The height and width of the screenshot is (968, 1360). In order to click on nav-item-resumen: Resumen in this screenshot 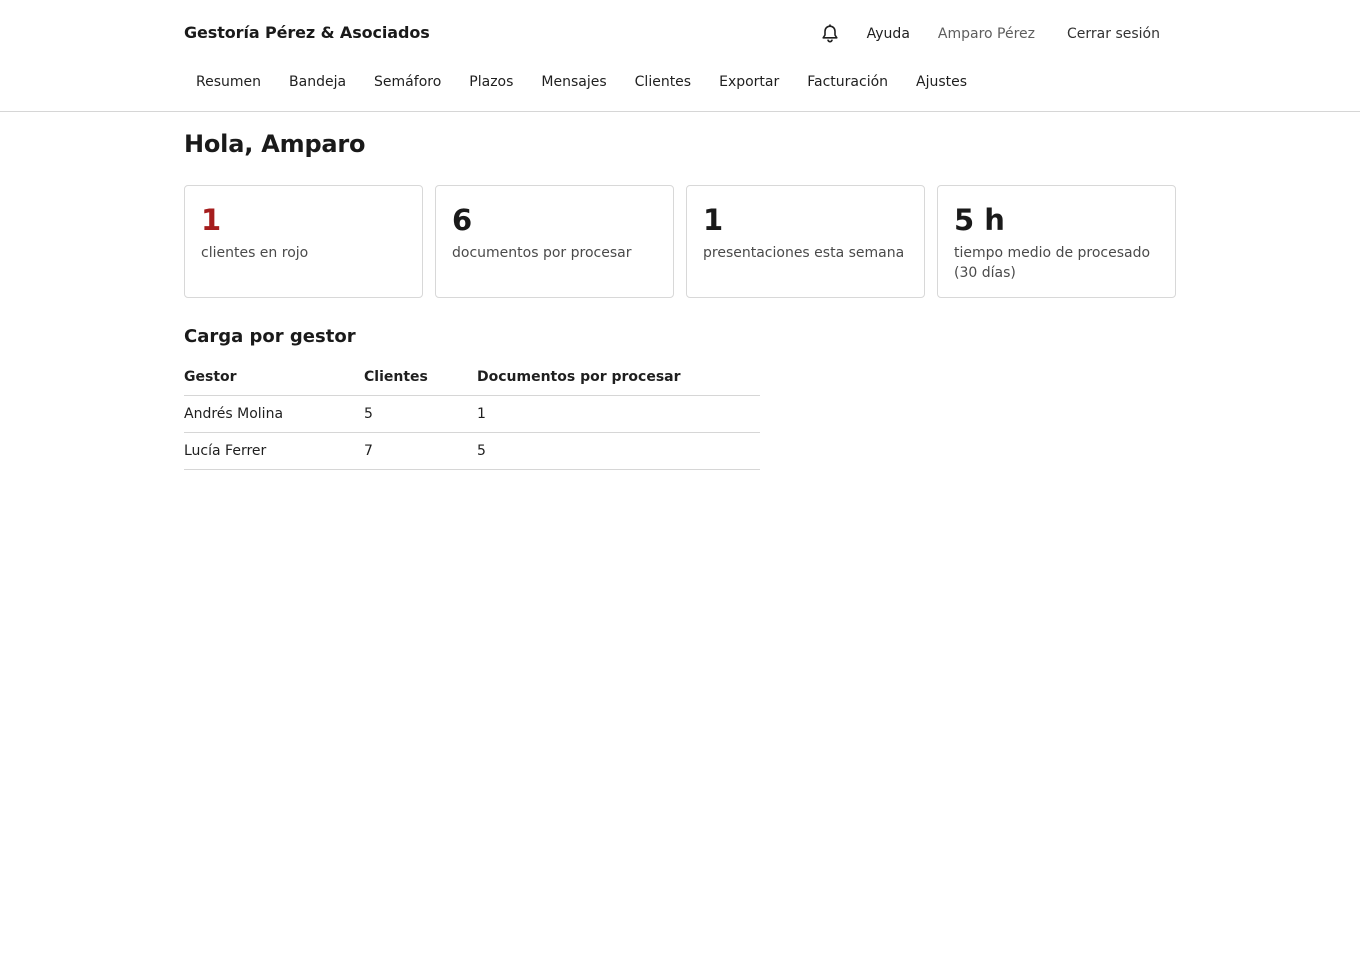, I will do `click(228, 82)`.